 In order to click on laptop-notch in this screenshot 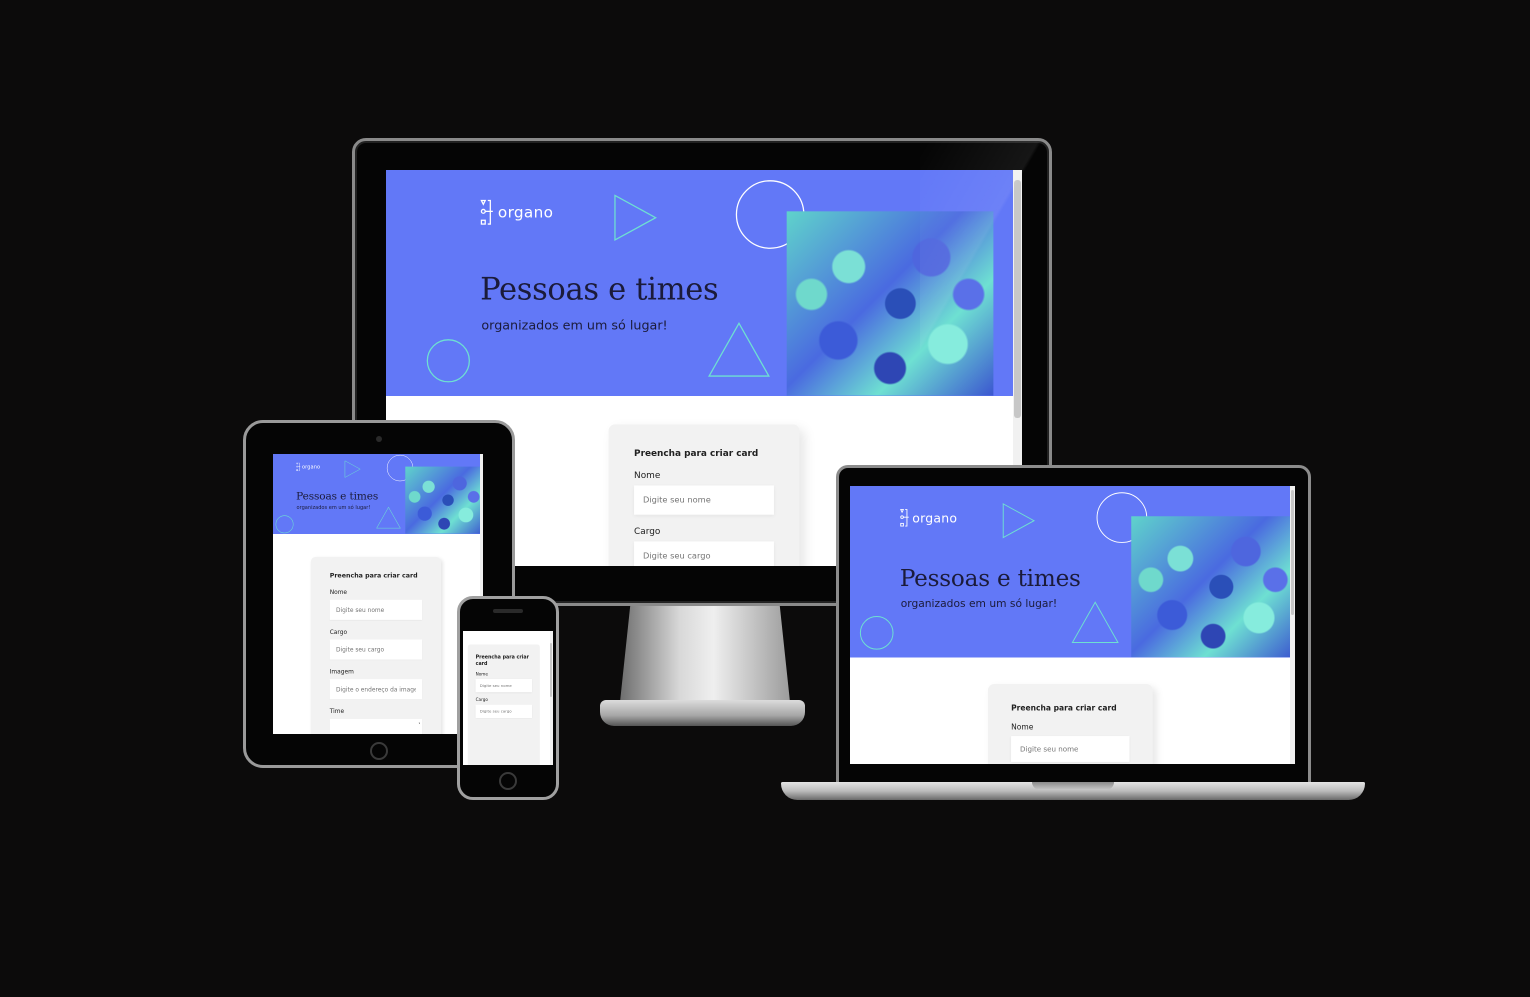, I will do `click(1073, 786)`.